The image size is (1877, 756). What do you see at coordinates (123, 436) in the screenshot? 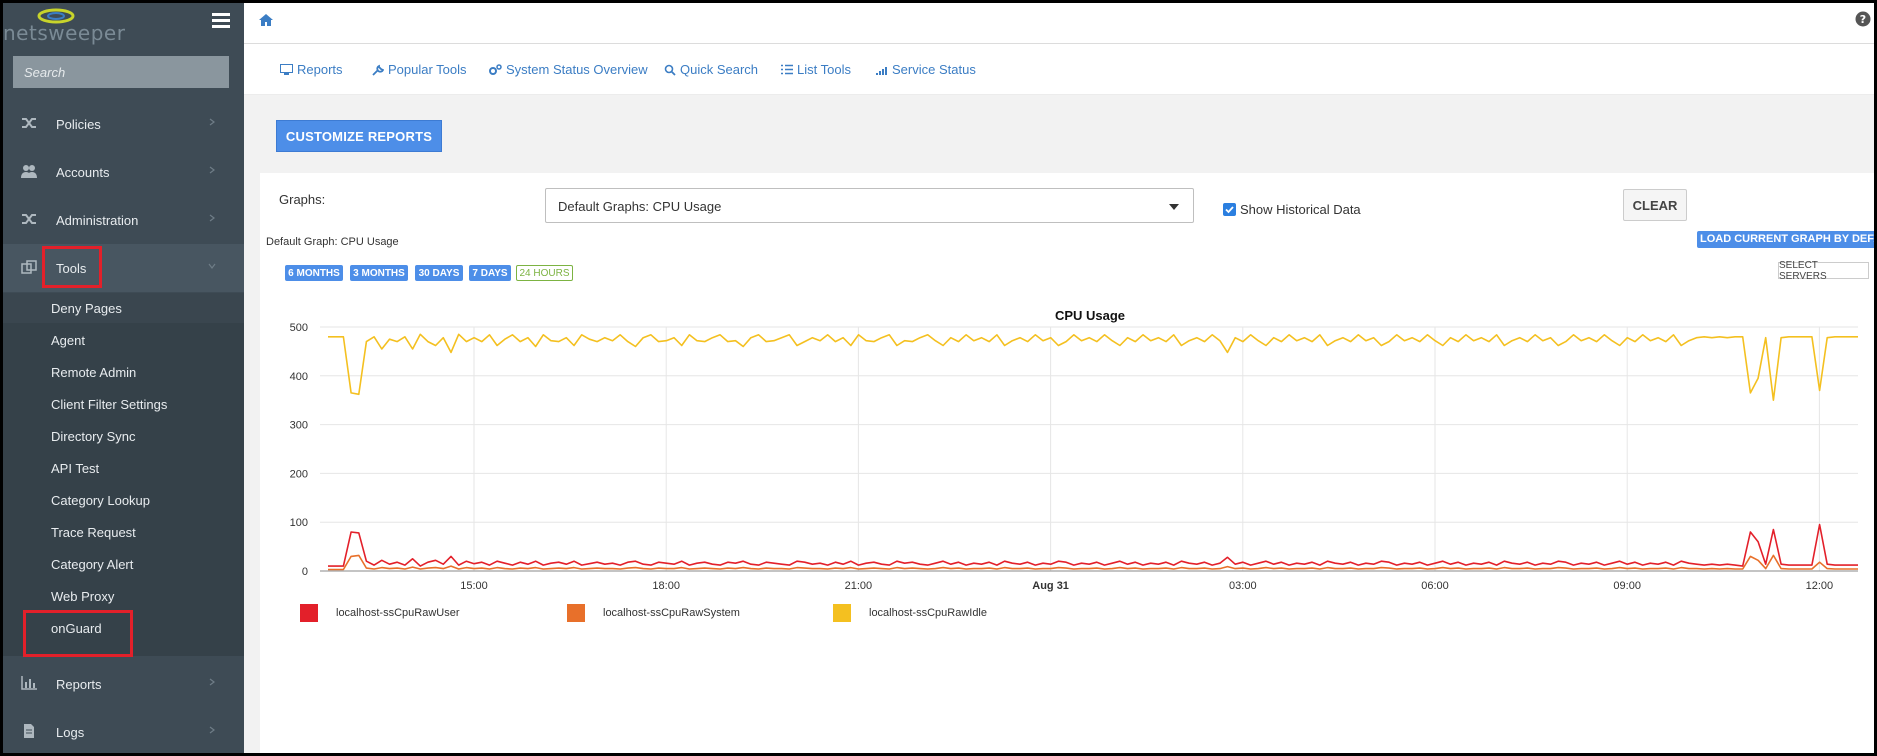
I see `submenu-item: Directory Sync` at bounding box center [123, 436].